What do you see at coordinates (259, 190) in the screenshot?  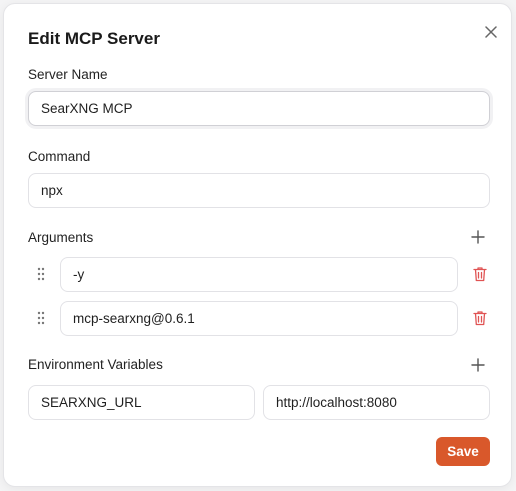 I see `command-input` at bounding box center [259, 190].